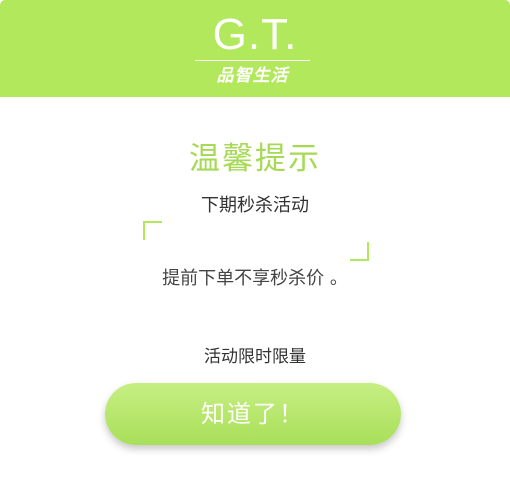 This screenshot has height=483, width=510. What do you see at coordinates (255, 278) in the screenshot?
I see `dialog-message: 提前下单不享秒杀价 。` at bounding box center [255, 278].